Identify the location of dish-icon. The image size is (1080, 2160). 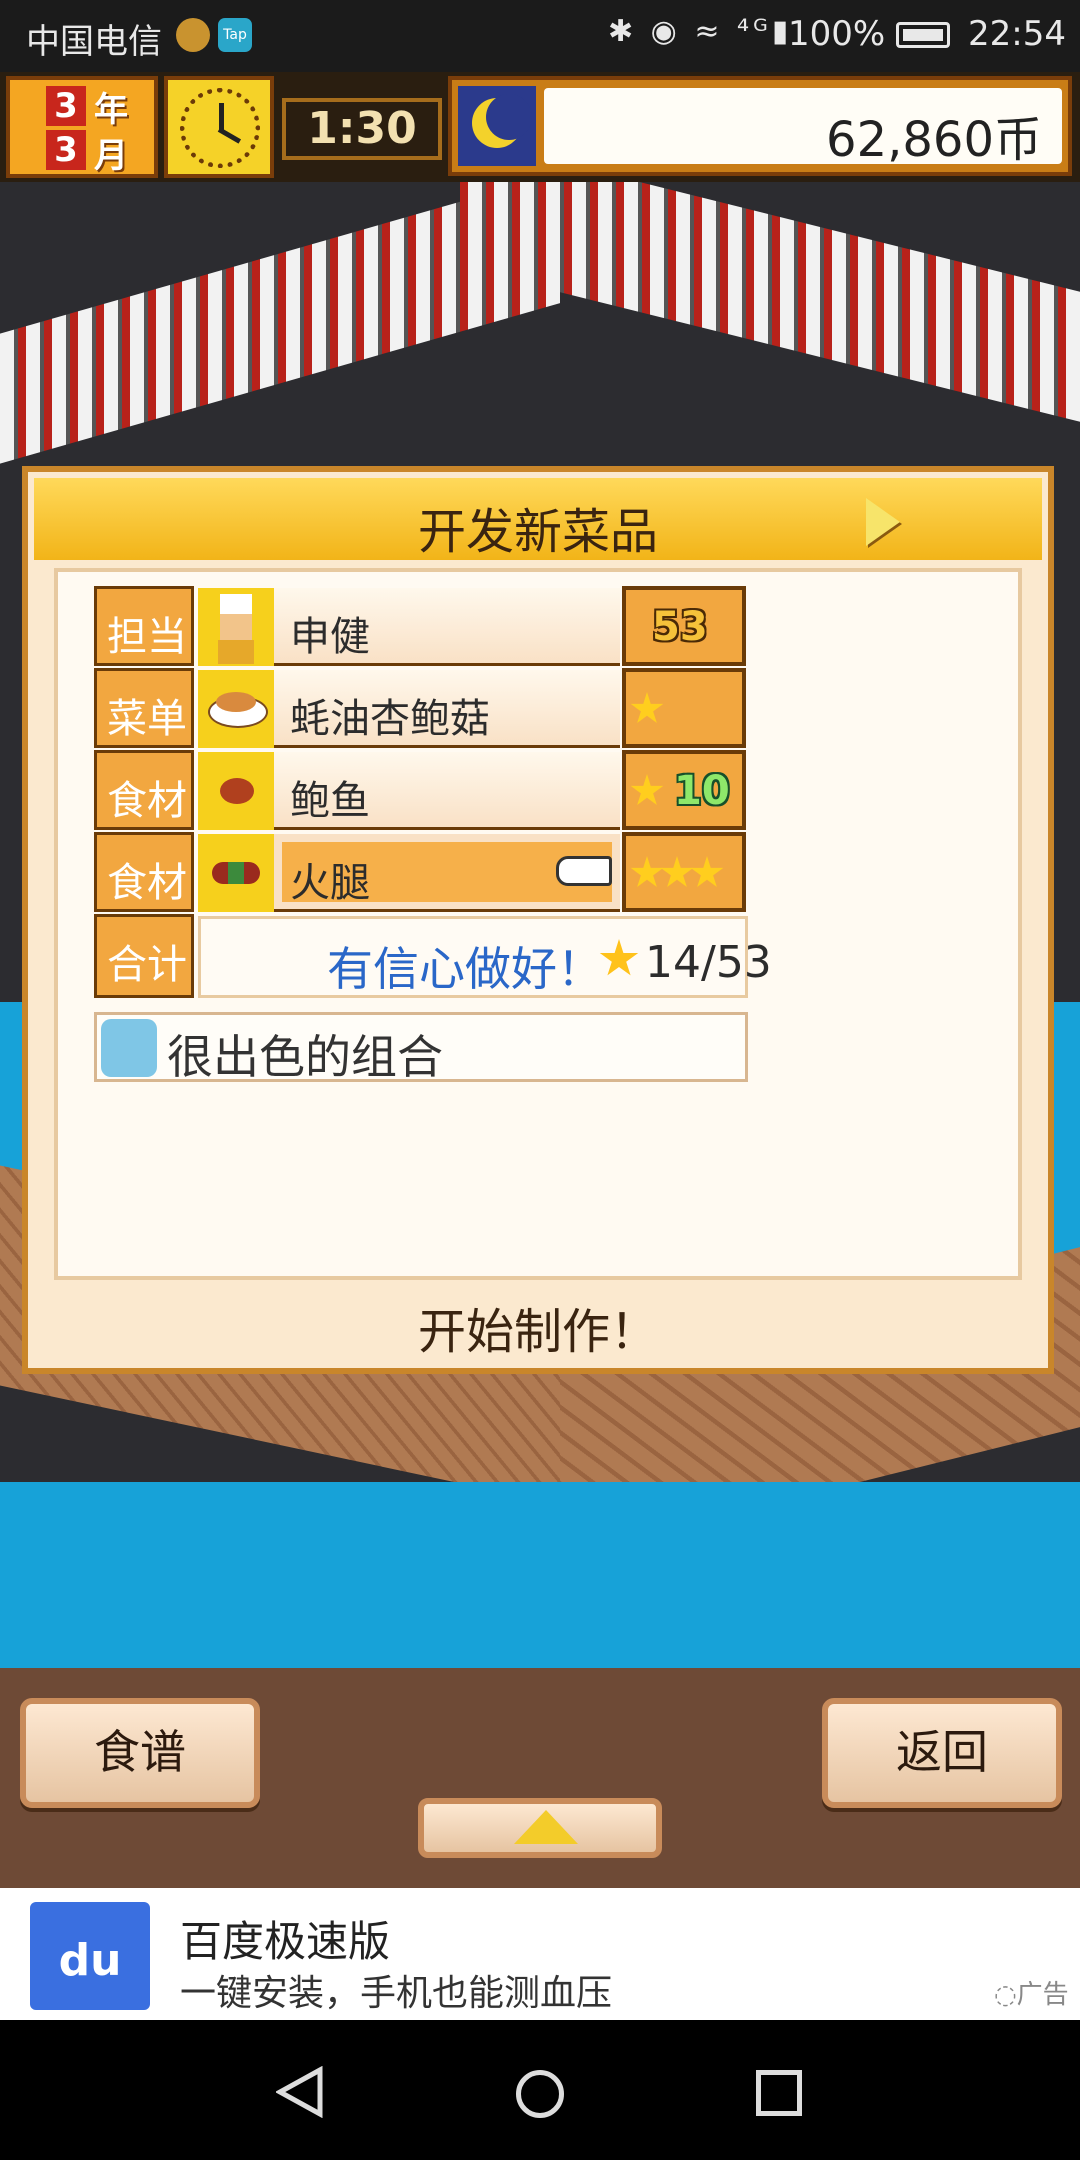
(236, 709).